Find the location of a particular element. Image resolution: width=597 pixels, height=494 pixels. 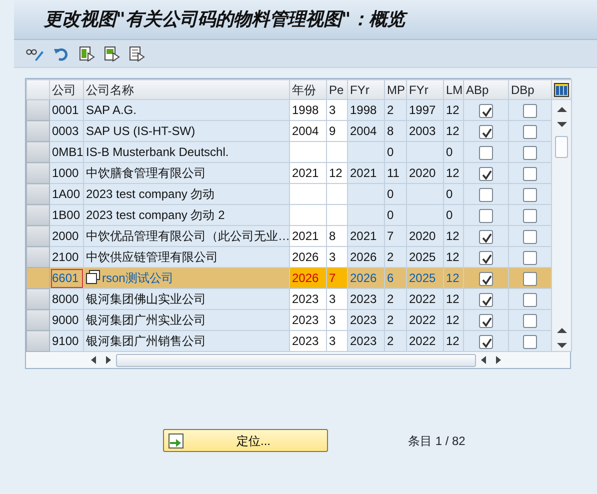

select-all-icon is located at coordinates (86, 54).